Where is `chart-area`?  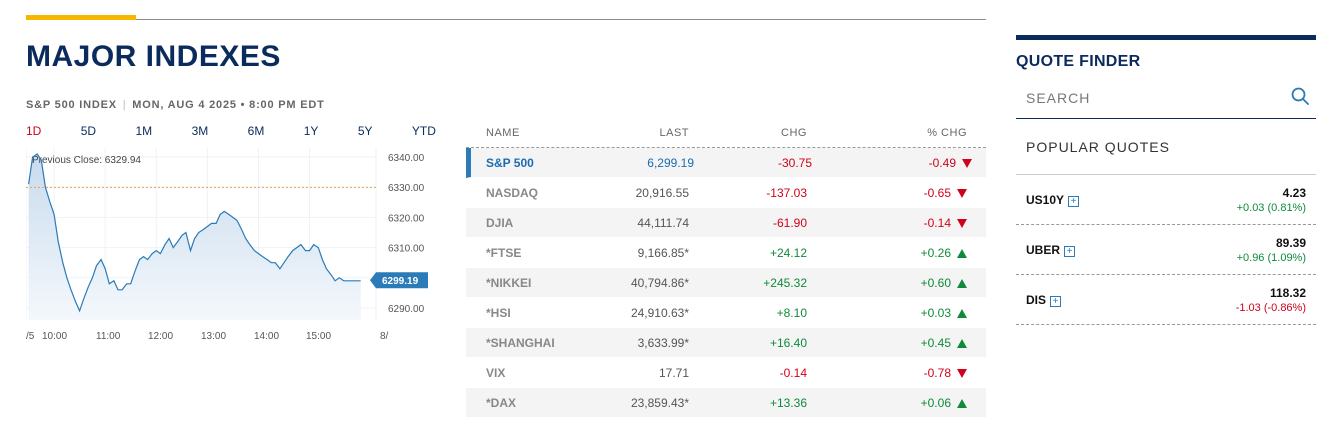 chart-area is located at coordinates (194, 237).